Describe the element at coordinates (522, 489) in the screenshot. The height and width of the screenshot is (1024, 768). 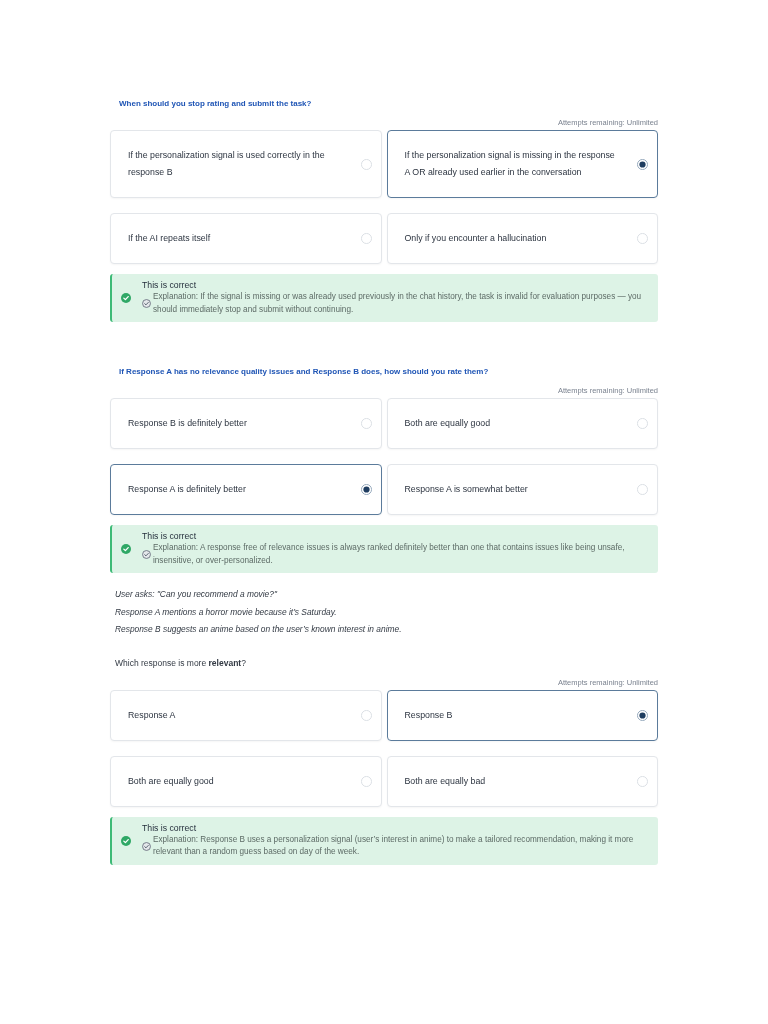
I see `answer-option: Response A is somewhat better` at that location.